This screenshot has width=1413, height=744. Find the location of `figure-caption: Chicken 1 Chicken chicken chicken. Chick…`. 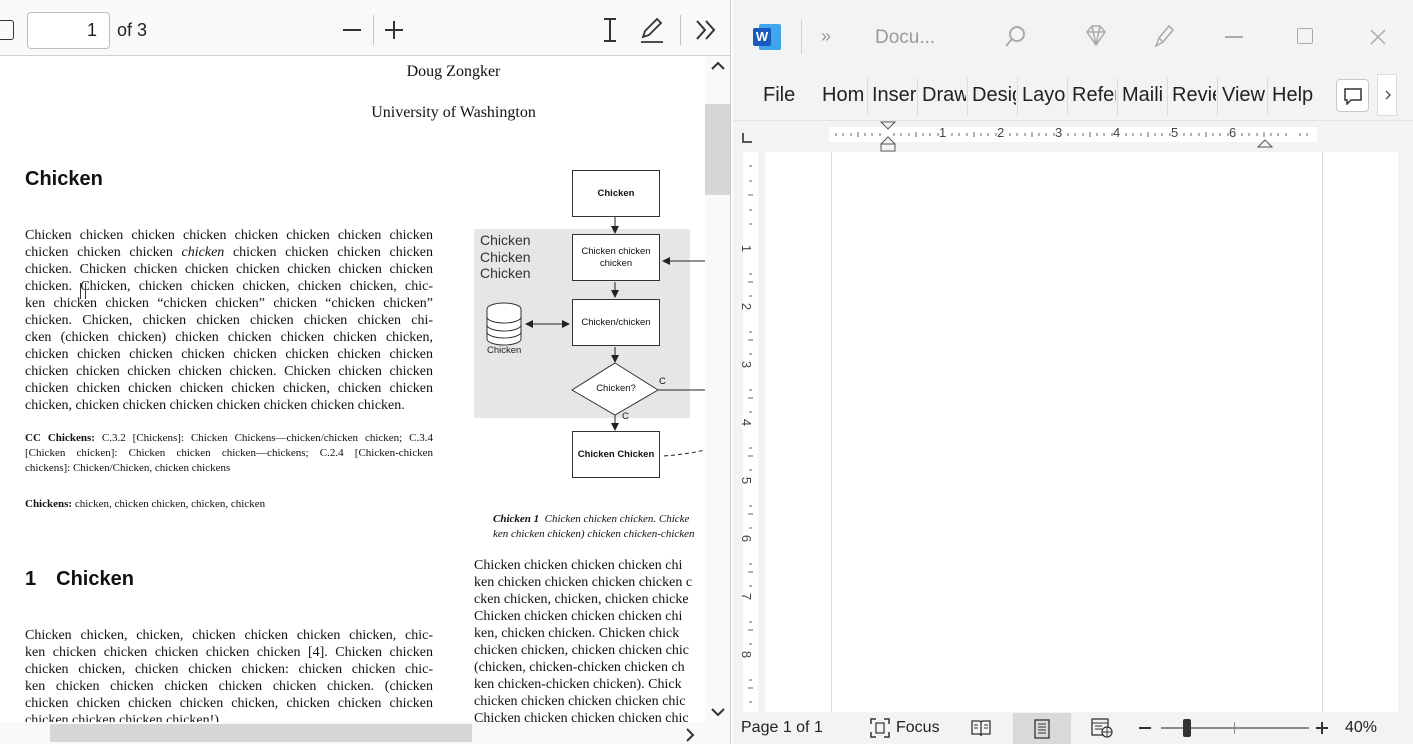

figure-caption: Chicken 1 Chicken chicken chicken. Chick… is located at coordinates (599, 527).